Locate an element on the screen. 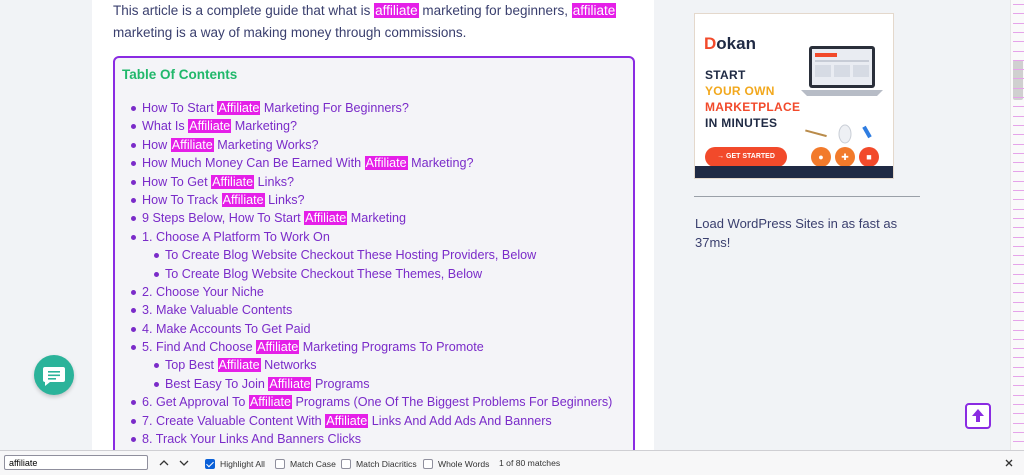 Image resolution: width=1024 pixels, height=475 pixels. toc-link: How To Get Affiliate Links? is located at coordinates (378, 182).